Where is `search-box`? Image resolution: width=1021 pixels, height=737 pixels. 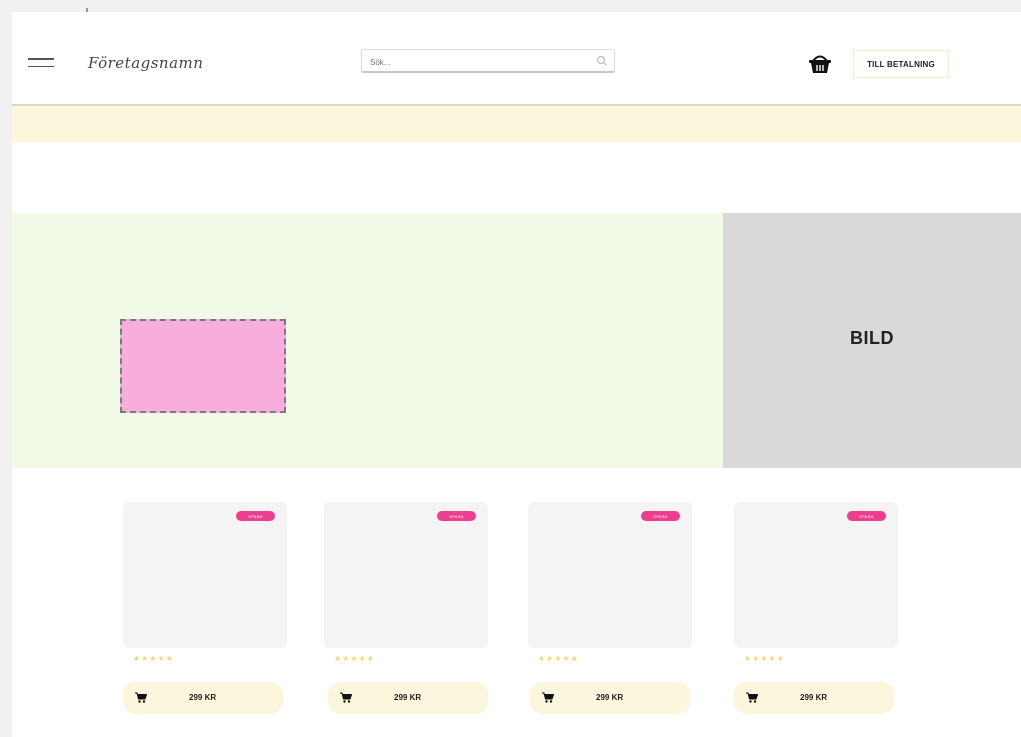
search-box is located at coordinates (488, 61).